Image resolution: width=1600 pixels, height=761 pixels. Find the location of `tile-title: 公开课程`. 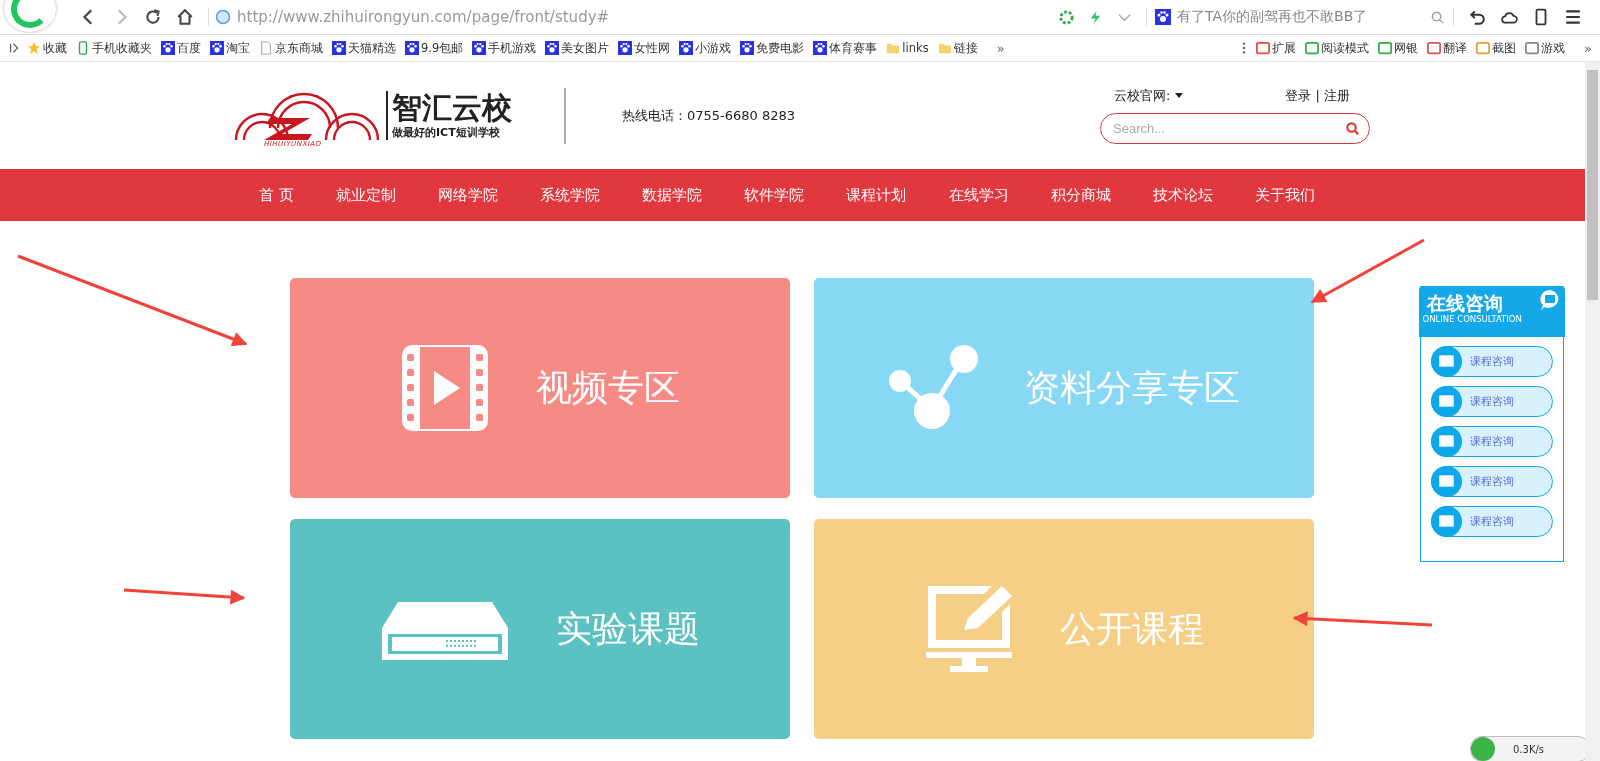

tile-title: 公开课程 is located at coordinates (1132, 628).